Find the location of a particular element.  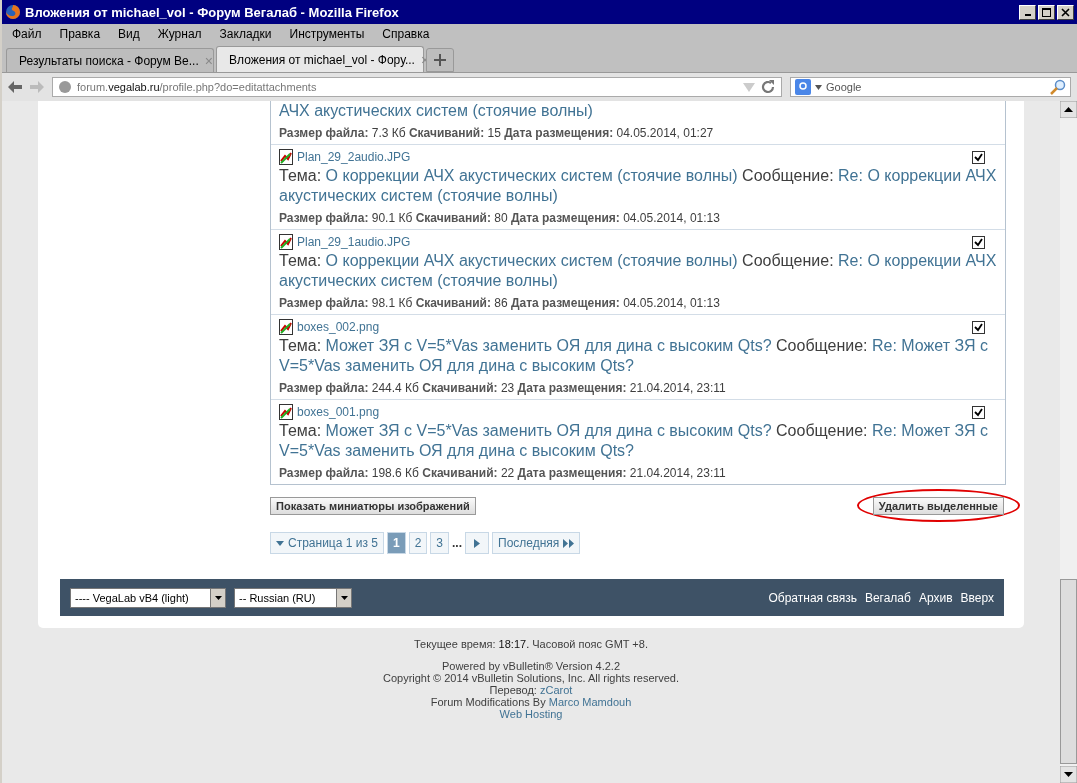

search-icon is located at coordinates (1058, 87).